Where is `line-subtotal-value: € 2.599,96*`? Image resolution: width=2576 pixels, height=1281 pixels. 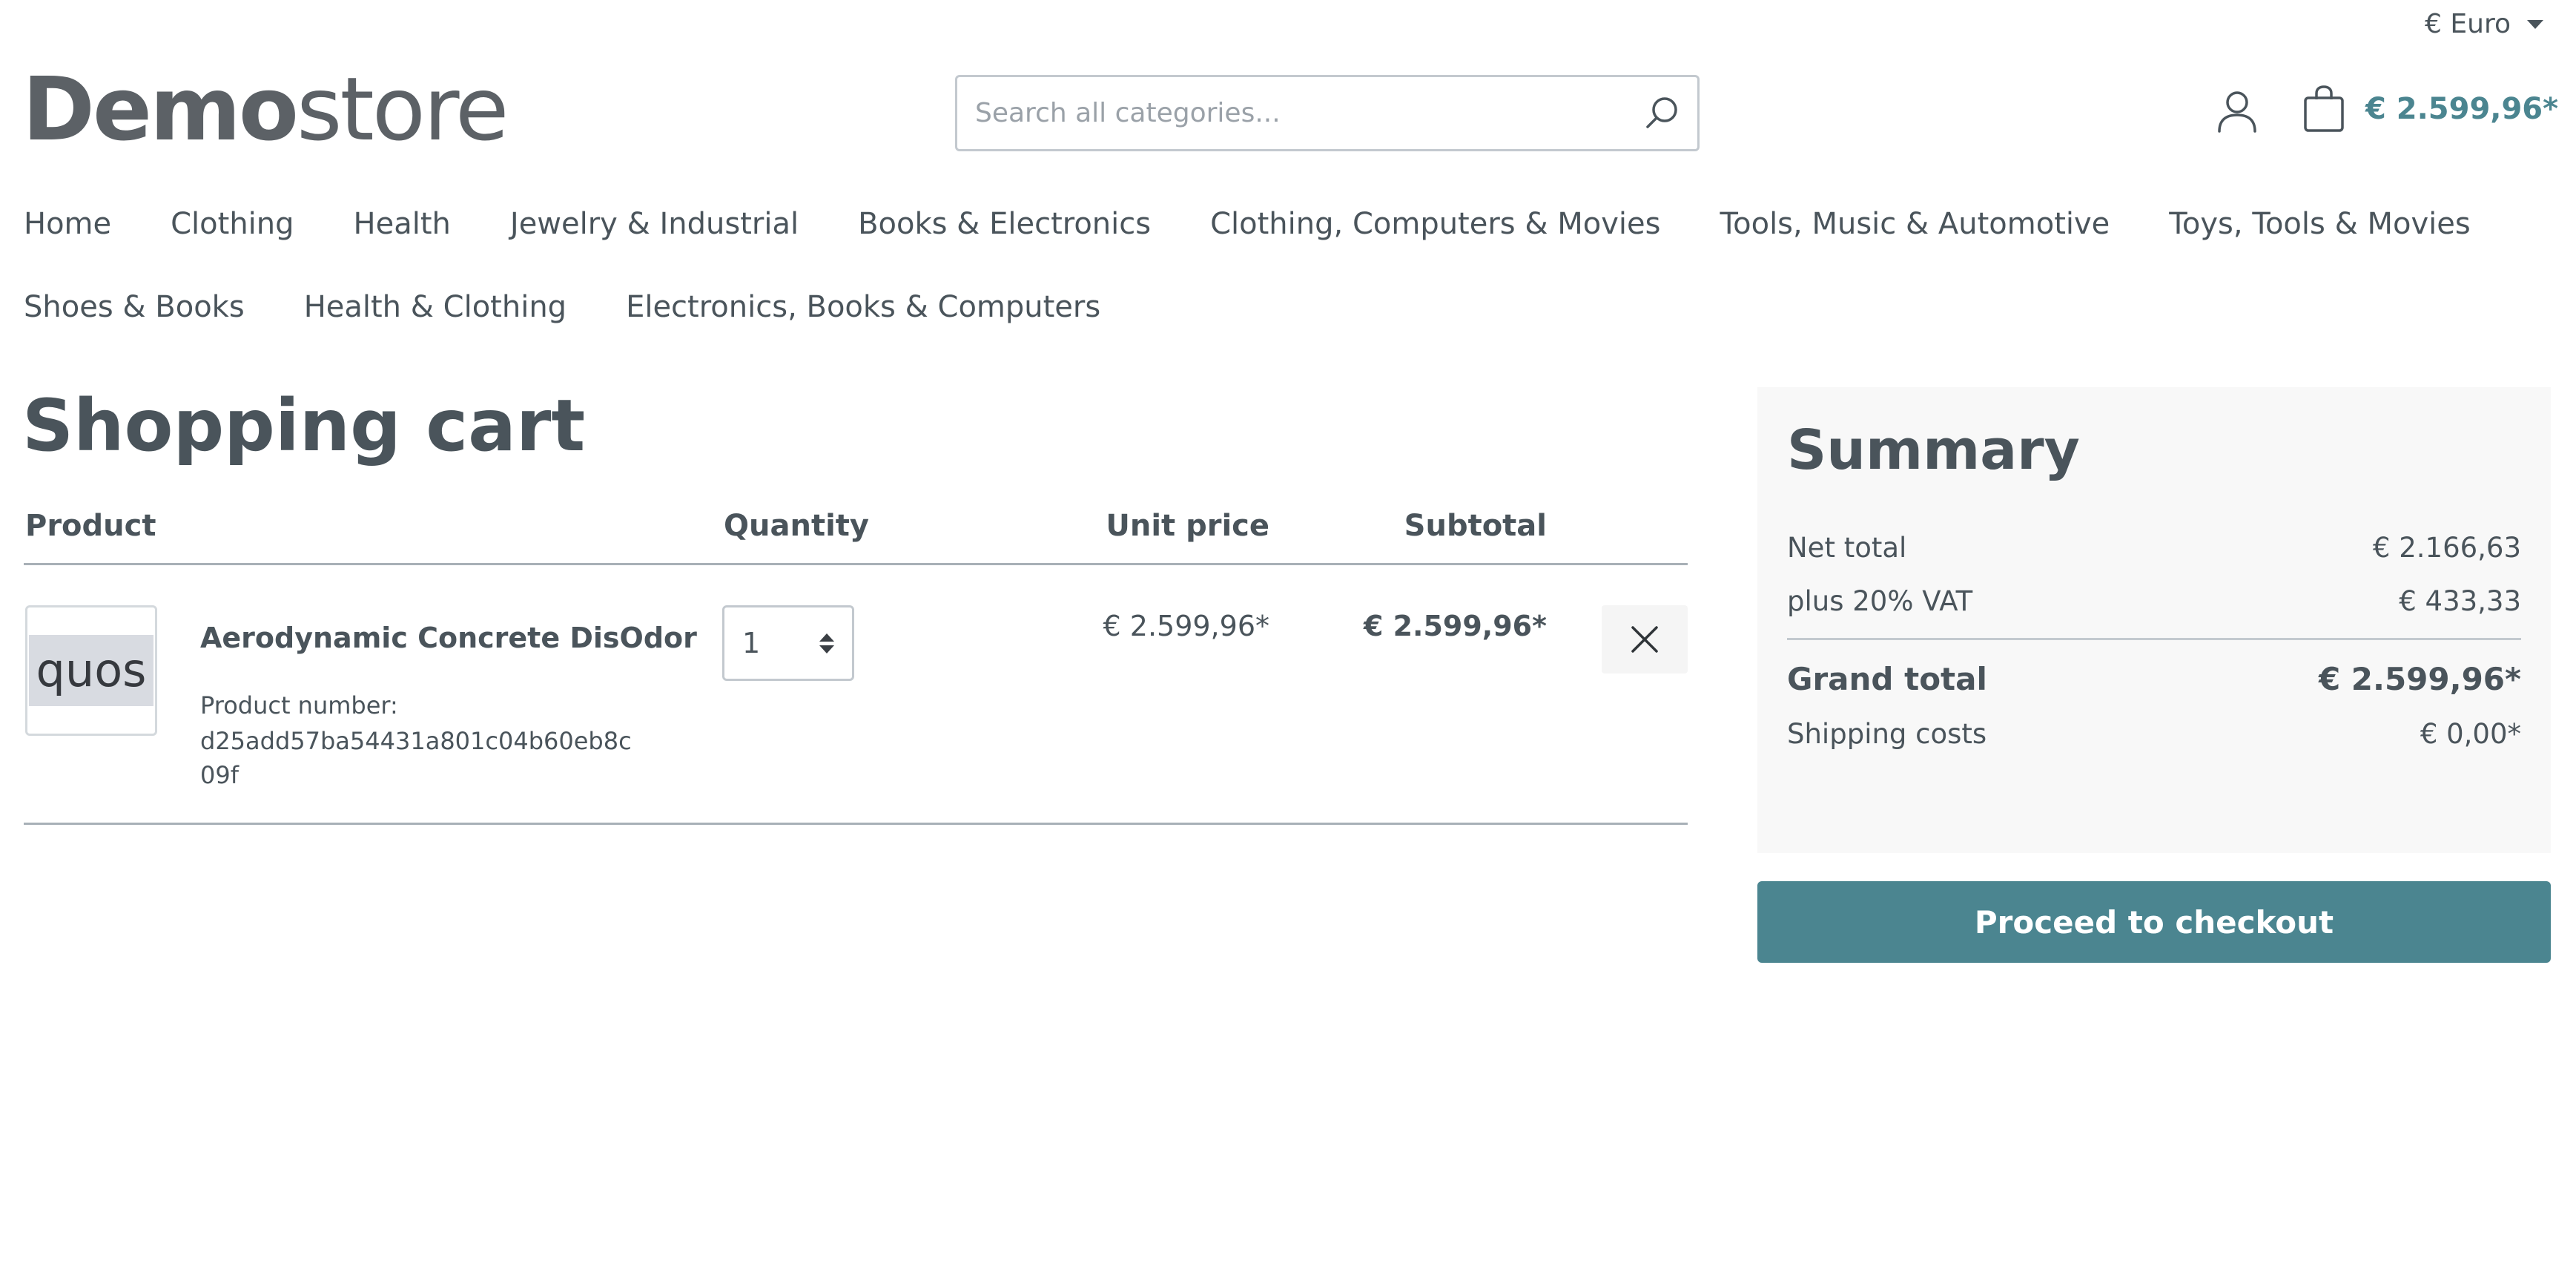
line-subtotal-value: € 2.599,96* is located at coordinates (1455, 626).